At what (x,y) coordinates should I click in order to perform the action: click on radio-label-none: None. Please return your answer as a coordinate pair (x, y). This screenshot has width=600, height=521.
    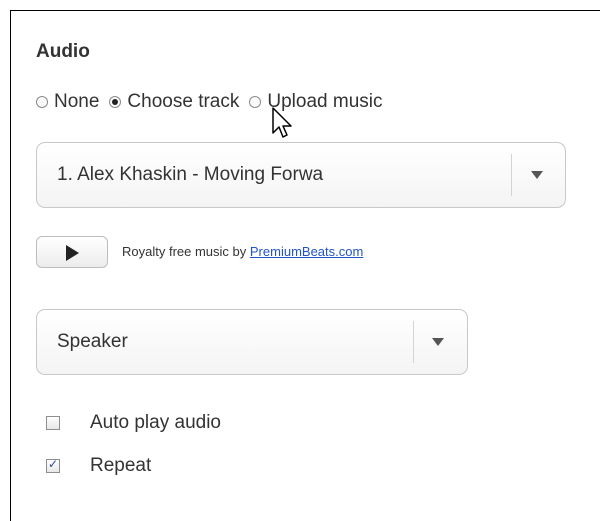
    Looking at the image, I should click on (77, 101).